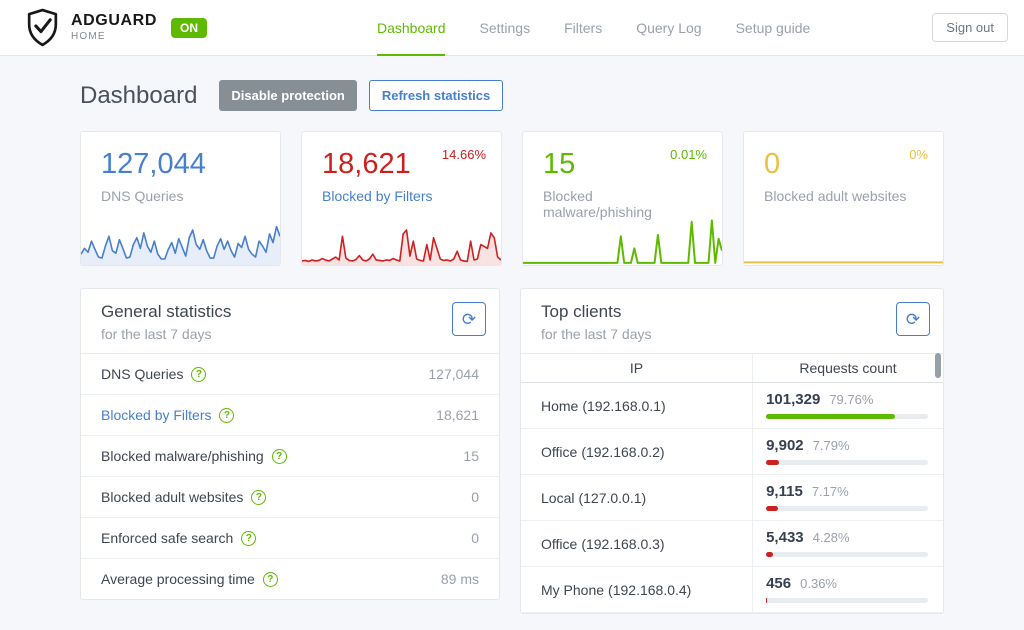 The width and height of the screenshot is (1024, 630). Describe the element at coordinates (411, 28) in the screenshot. I see `nav-item-dashboard: Dashboard` at that location.